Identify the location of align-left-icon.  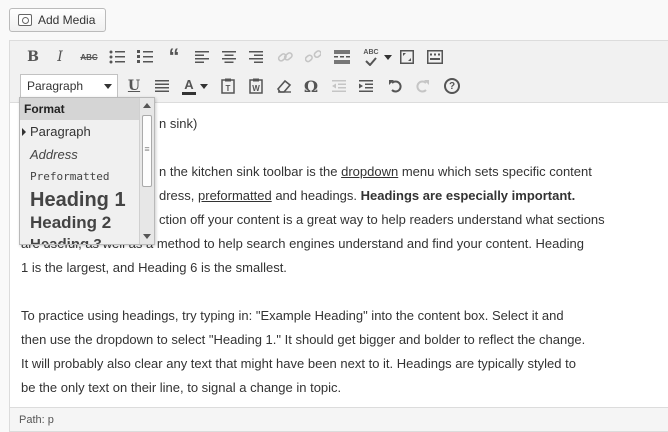
(202, 56).